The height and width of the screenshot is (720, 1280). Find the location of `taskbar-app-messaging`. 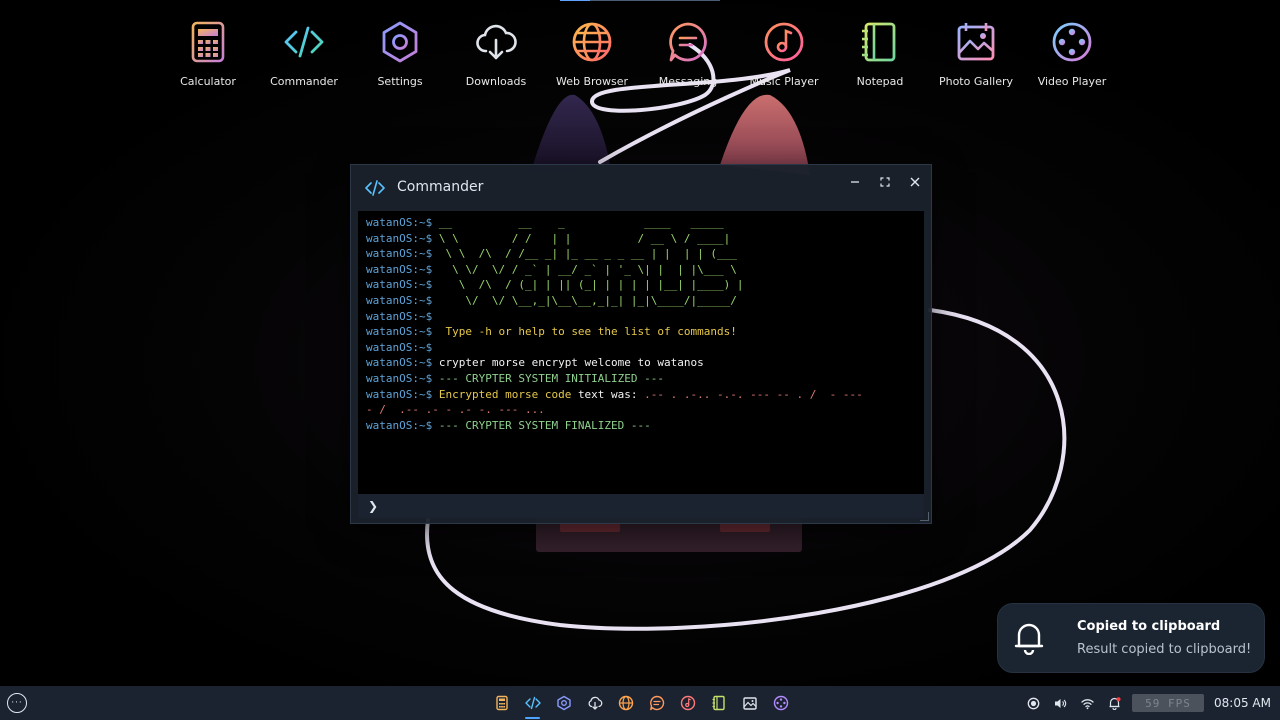

taskbar-app-messaging is located at coordinates (656, 703).